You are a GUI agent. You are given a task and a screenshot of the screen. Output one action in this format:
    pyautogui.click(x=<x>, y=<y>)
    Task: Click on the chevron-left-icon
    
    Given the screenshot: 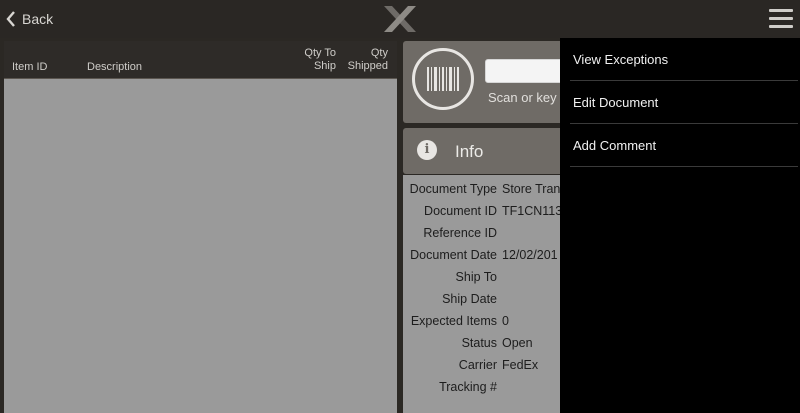 What is the action you would take?
    pyautogui.click(x=10, y=19)
    